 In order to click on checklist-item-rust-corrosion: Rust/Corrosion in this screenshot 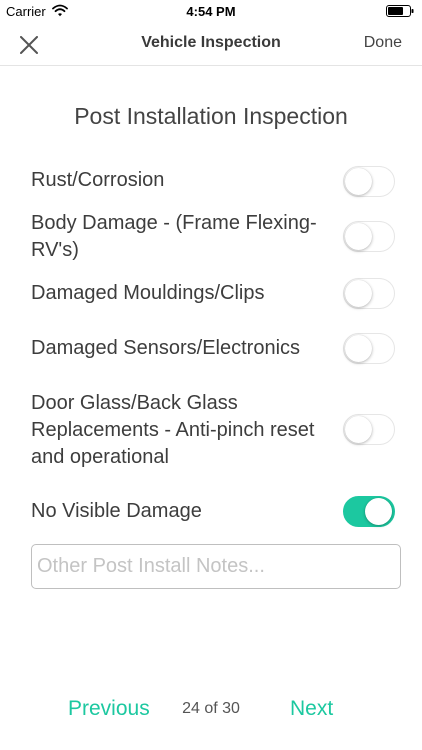, I will do `click(216, 181)`.